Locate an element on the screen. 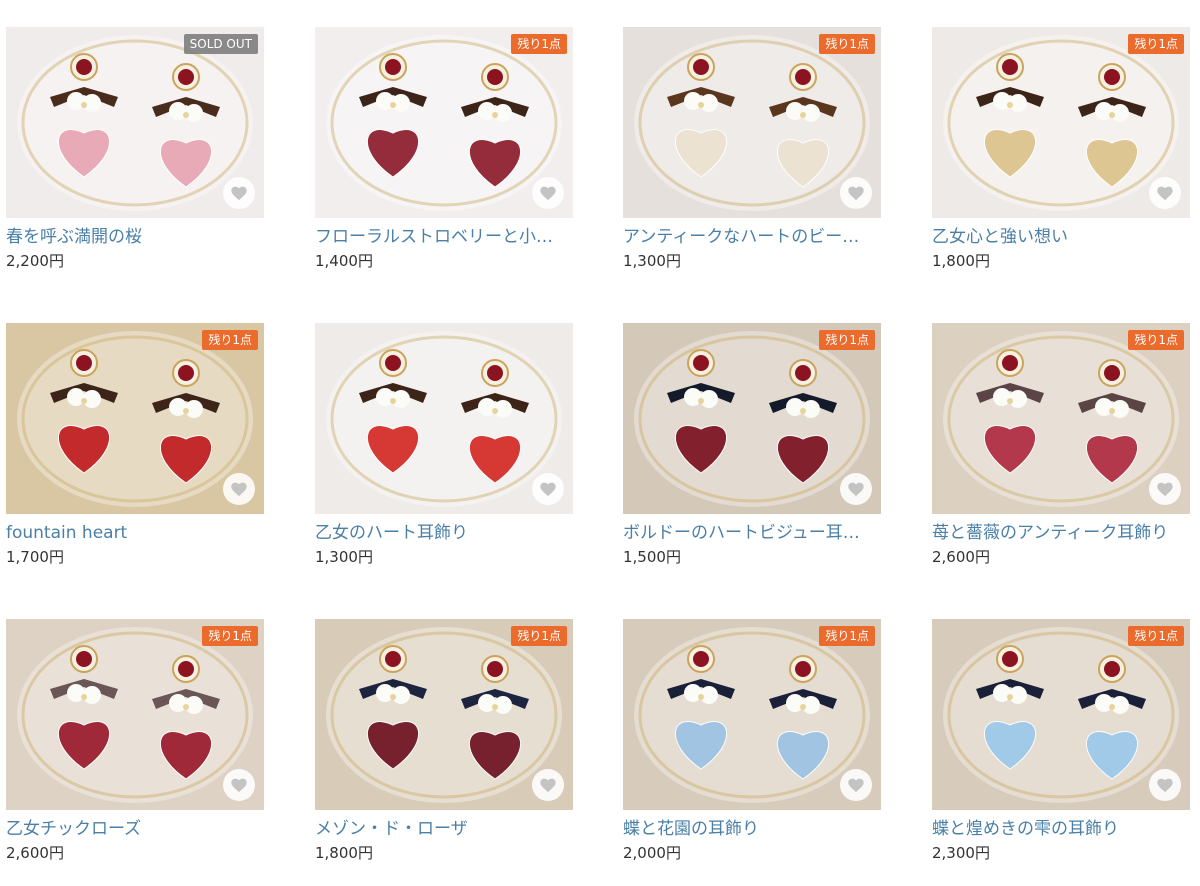 The width and height of the screenshot is (1200, 886). product-price: 2,200円 is located at coordinates (35, 261).